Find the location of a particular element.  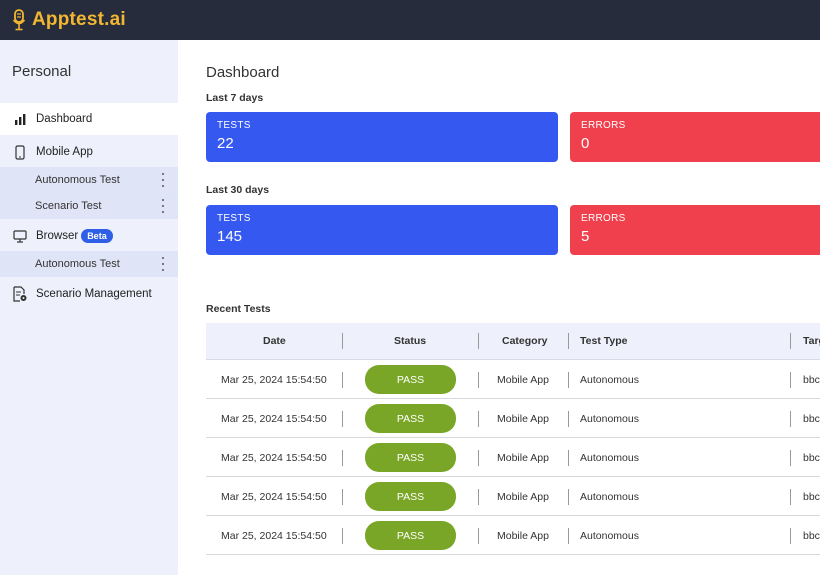

sidebar-subitem-mobile-scenario-test: Scenario Test is located at coordinates (89, 206).